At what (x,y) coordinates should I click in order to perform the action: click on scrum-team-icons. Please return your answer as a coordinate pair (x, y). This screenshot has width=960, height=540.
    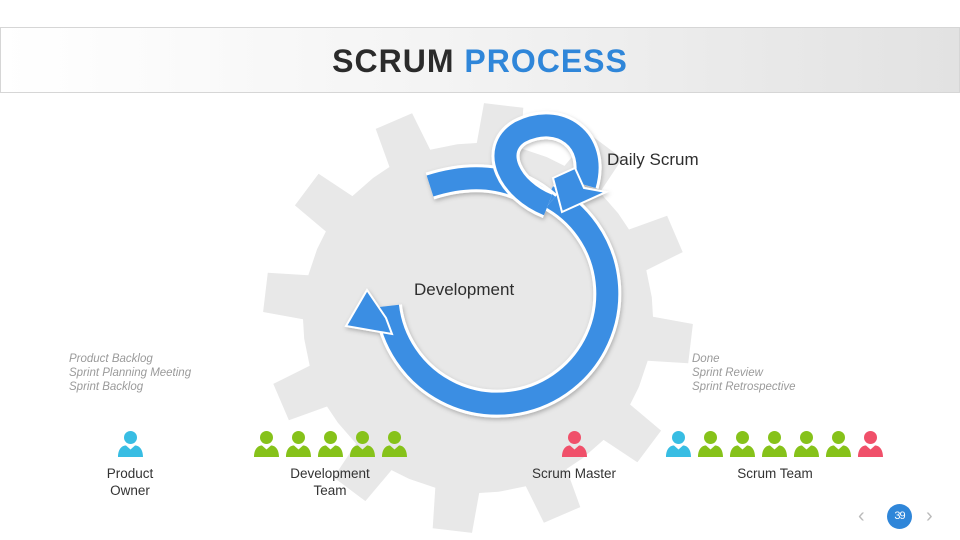
    Looking at the image, I should click on (774, 446).